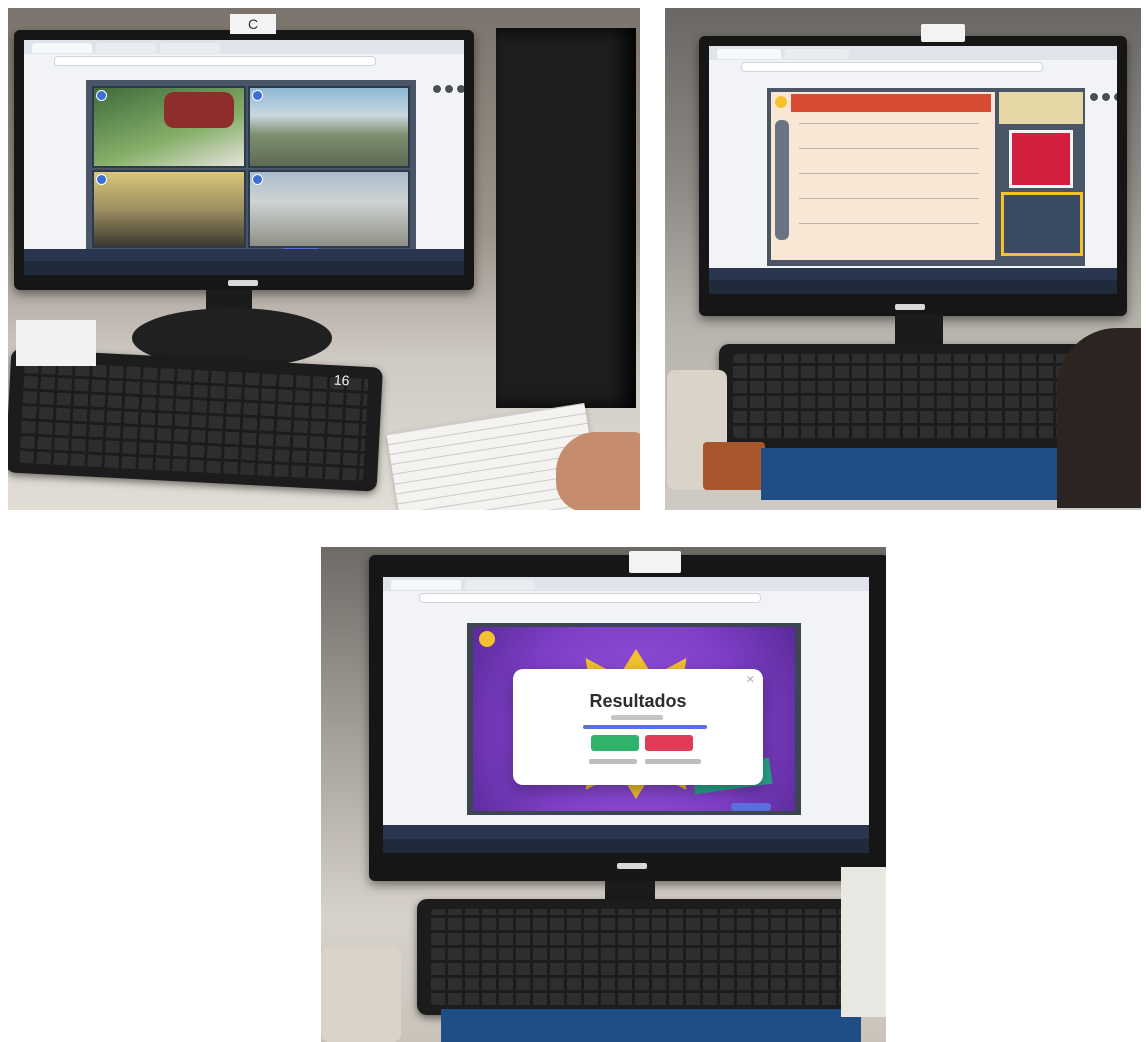 Image resolution: width=1146 pixels, height=1042 pixels. What do you see at coordinates (734, 466) in the screenshot?
I see `snack-bar` at bounding box center [734, 466].